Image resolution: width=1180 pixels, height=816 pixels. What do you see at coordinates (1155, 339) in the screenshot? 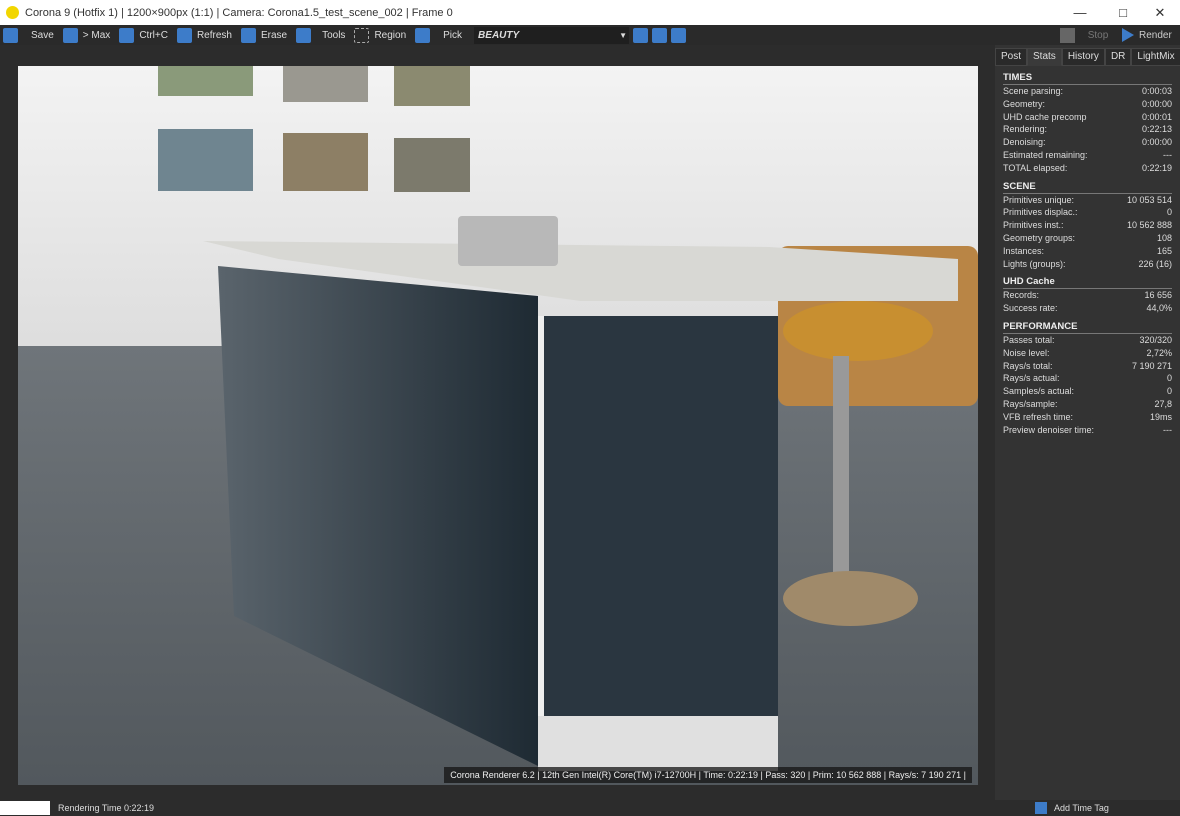
I see `stat-value: 320/320` at bounding box center [1155, 339].